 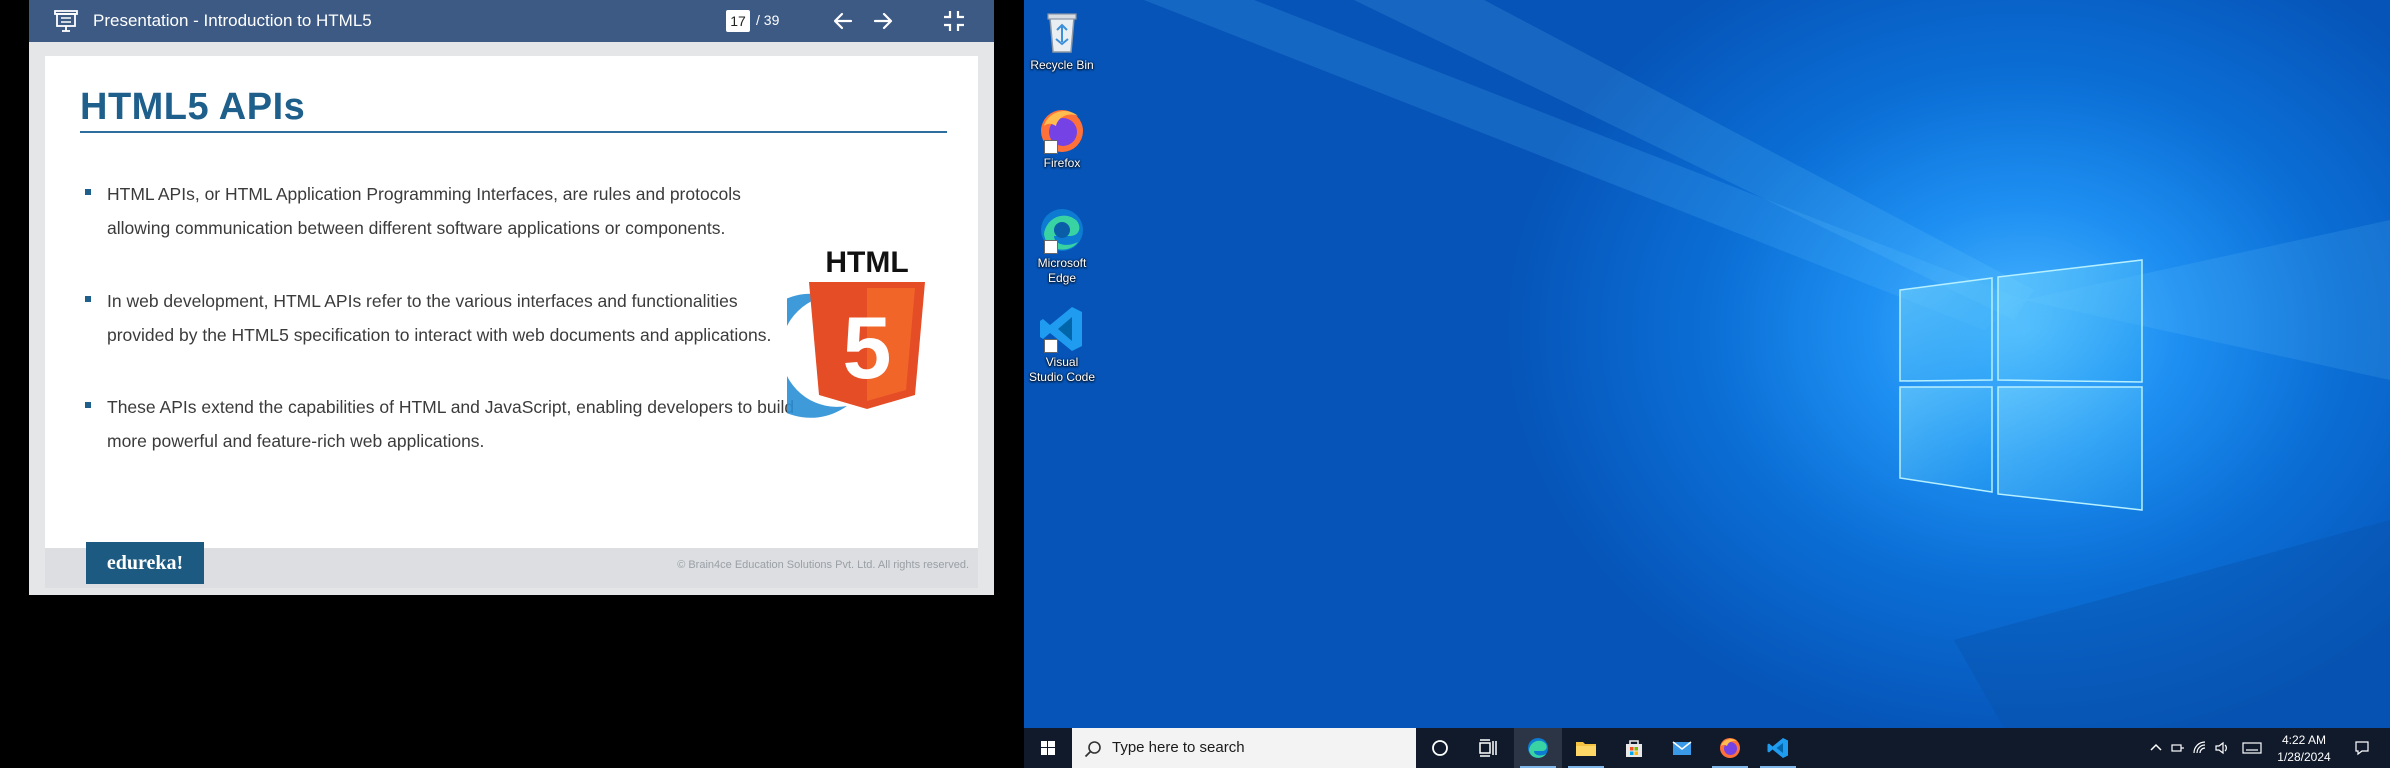 I want to click on cortana-icon, so click(x=1440, y=748).